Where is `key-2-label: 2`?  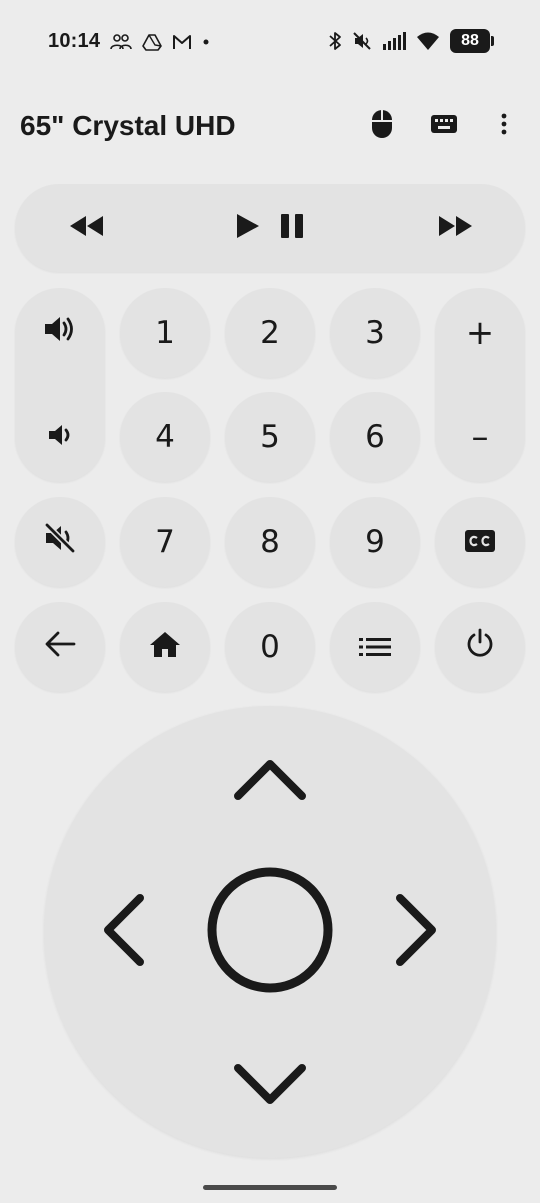 key-2-label: 2 is located at coordinates (270, 333).